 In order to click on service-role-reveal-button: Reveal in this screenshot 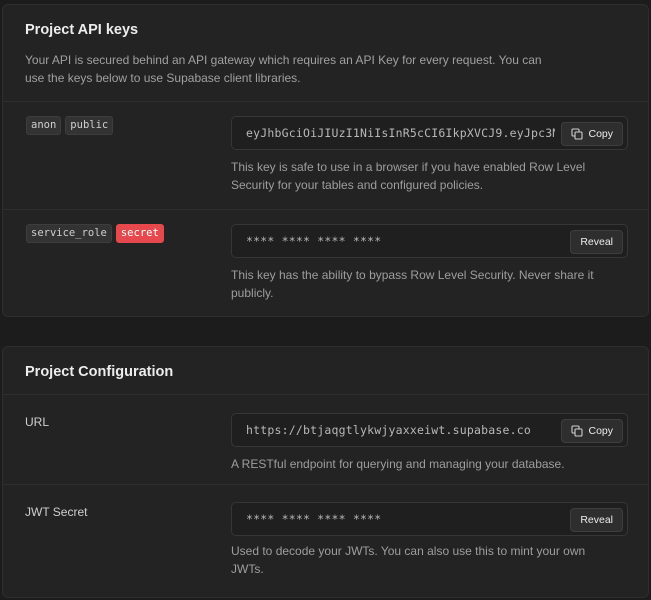, I will do `click(596, 242)`.